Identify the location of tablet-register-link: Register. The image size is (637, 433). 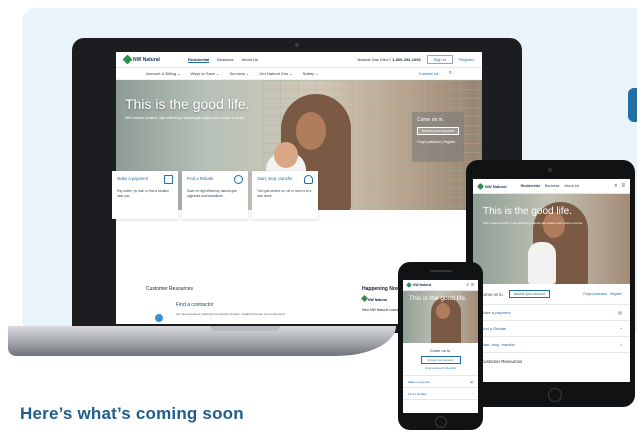
(616, 294).